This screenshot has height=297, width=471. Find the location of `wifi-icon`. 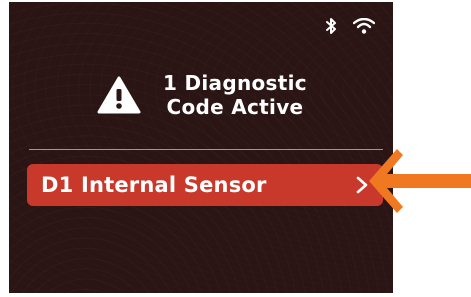

wifi-icon is located at coordinates (364, 26).